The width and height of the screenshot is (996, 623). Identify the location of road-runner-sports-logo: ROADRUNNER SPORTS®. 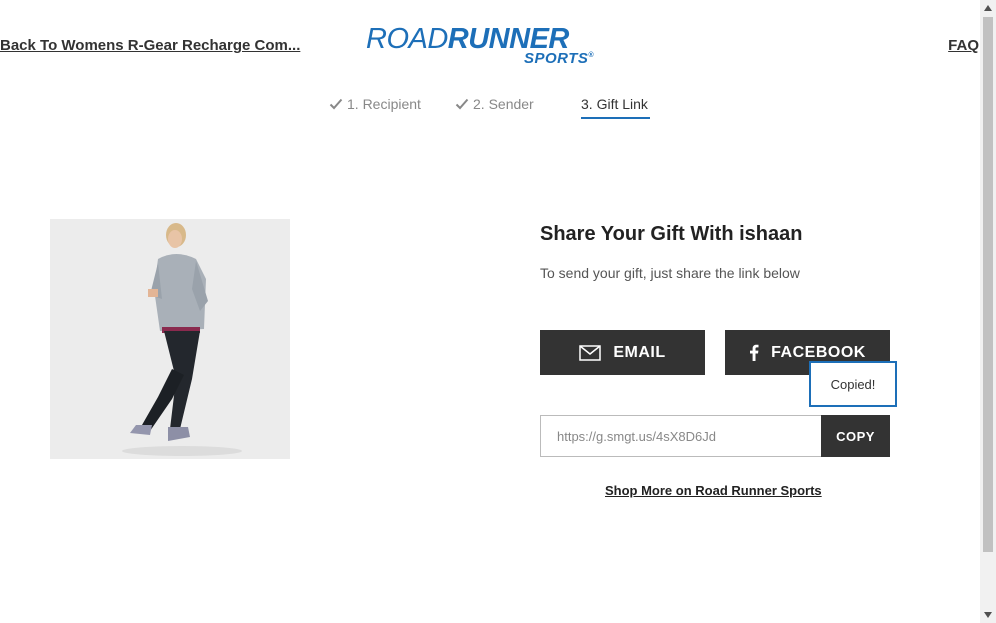
(491, 45).